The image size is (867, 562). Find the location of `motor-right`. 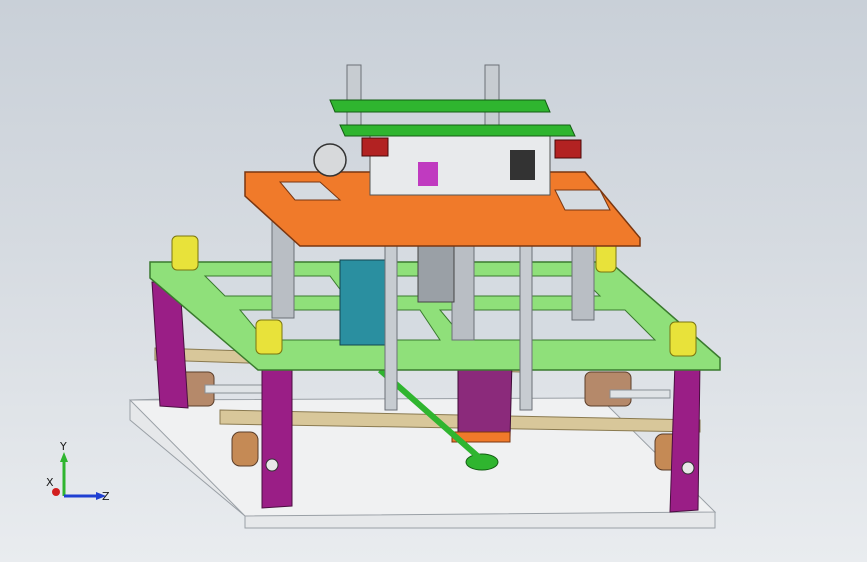

motor-right is located at coordinates (608, 389).